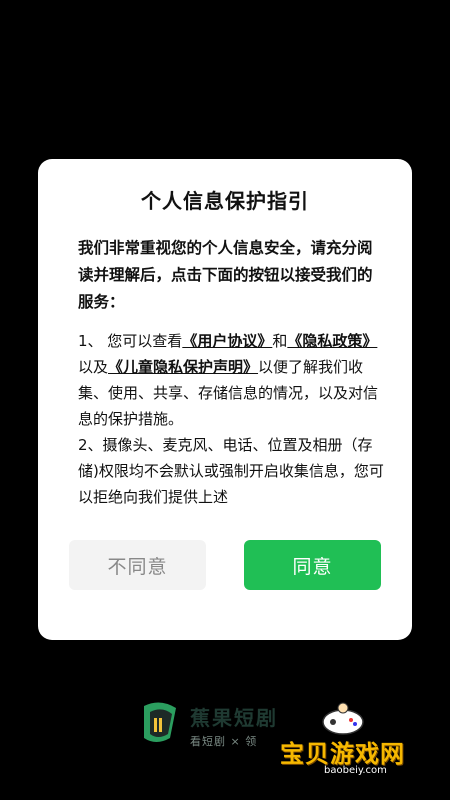 This screenshot has height=800, width=450. I want to click on item-1-and: 和, so click(280, 341).